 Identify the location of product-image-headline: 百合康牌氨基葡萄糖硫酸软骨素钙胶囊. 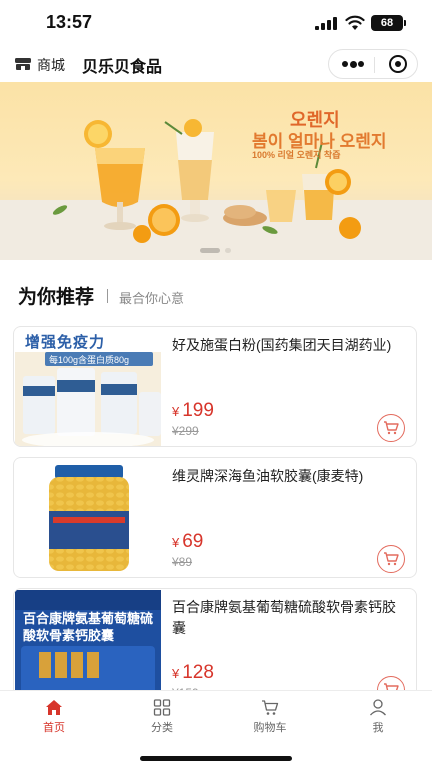
(88, 627).